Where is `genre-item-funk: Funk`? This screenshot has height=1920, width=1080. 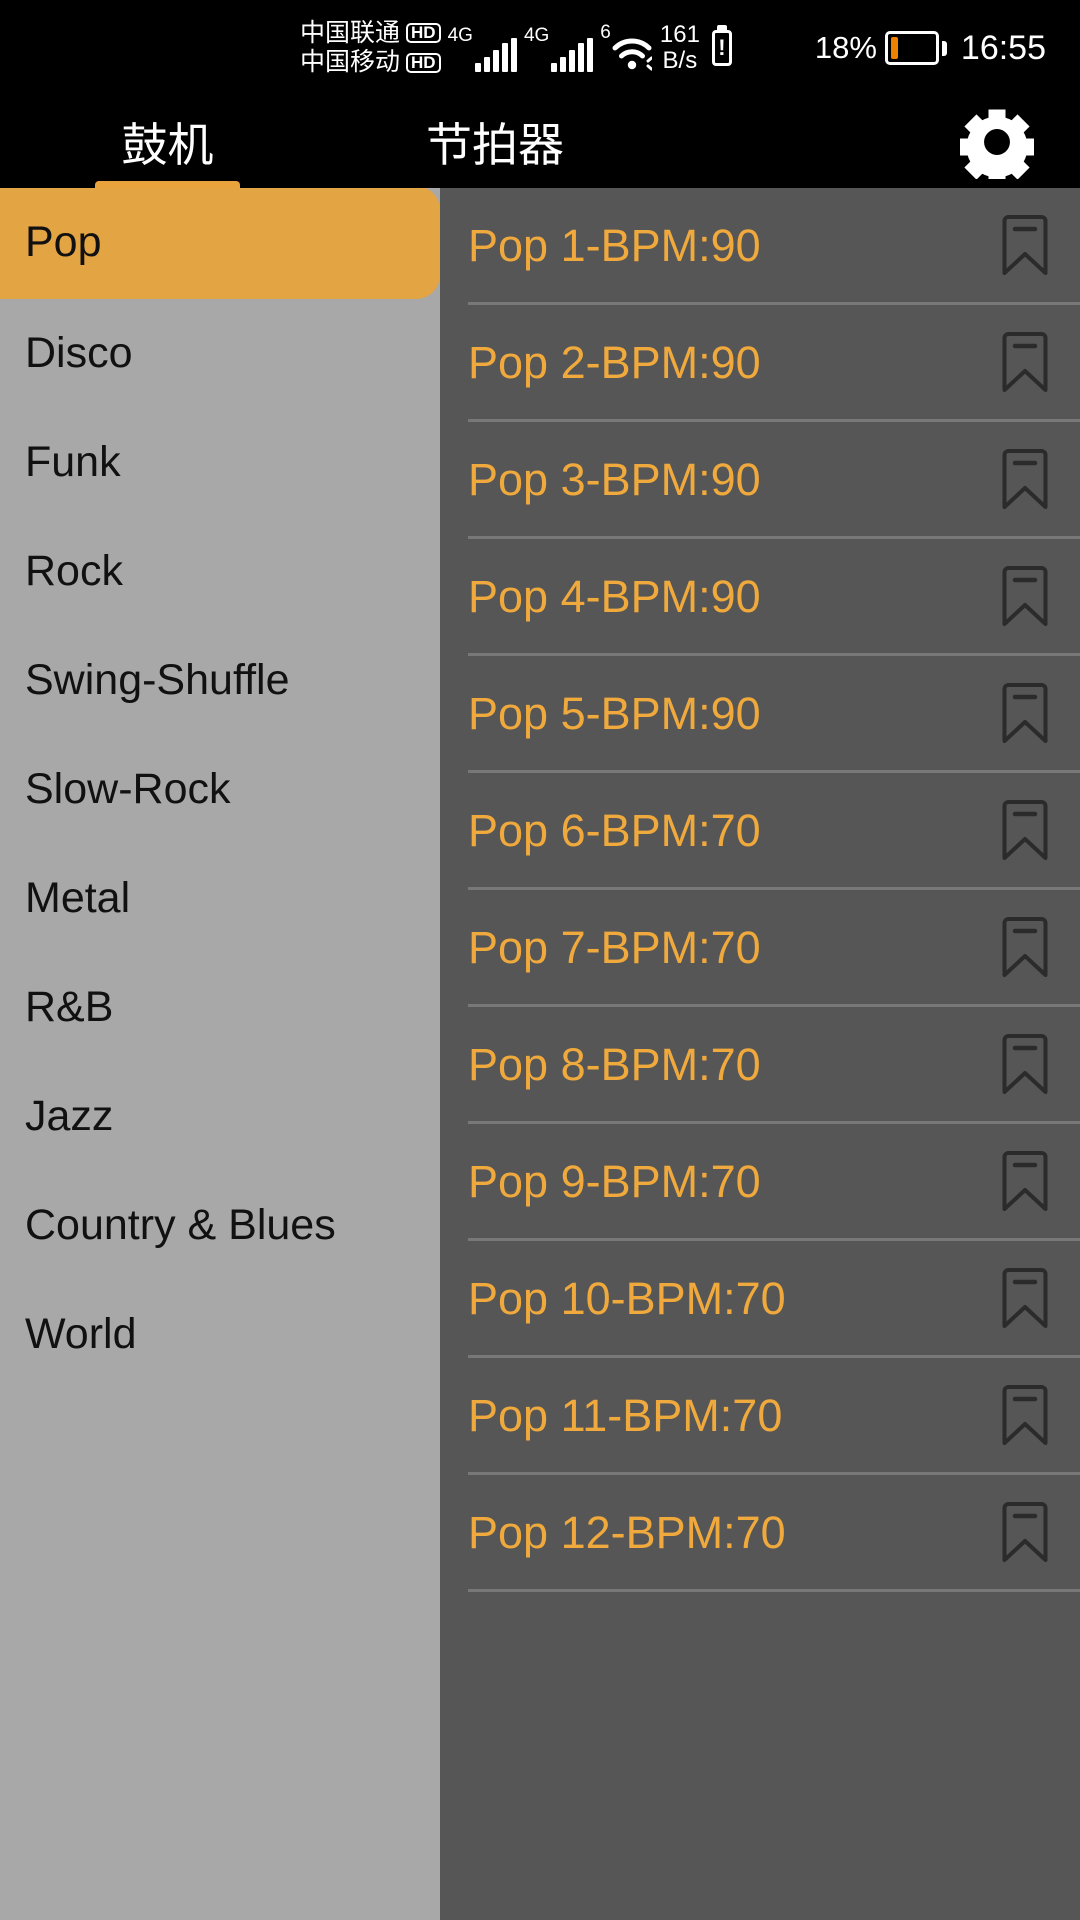 genre-item-funk: Funk is located at coordinates (220, 462).